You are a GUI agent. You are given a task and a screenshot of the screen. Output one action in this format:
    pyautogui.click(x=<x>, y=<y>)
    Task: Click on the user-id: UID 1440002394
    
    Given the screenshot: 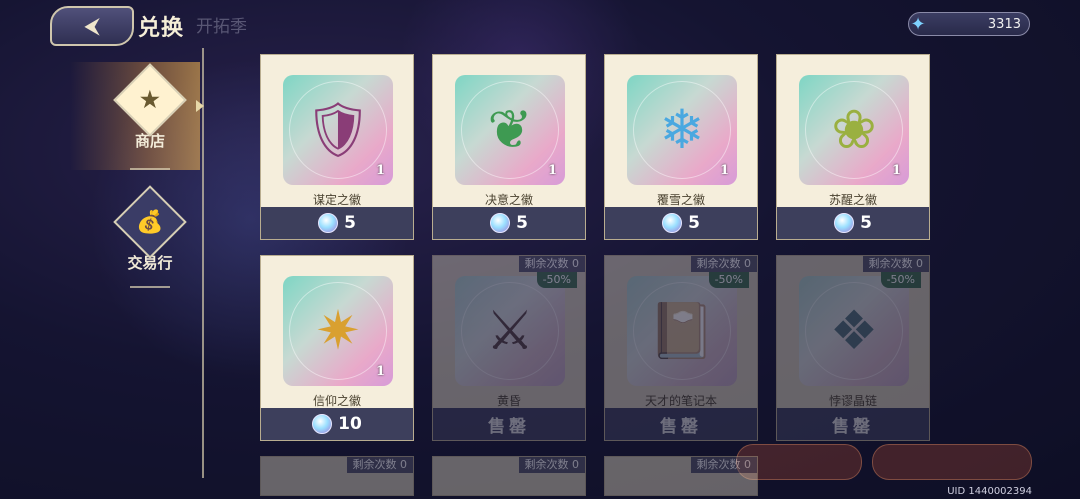 What is the action you would take?
    pyautogui.click(x=989, y=491)
    